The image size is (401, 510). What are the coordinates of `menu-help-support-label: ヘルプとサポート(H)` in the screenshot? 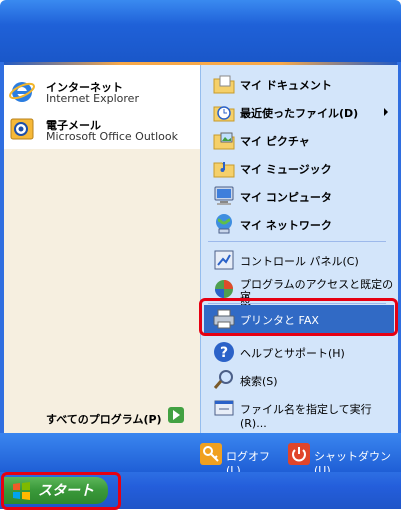 It's located at (292, 353).